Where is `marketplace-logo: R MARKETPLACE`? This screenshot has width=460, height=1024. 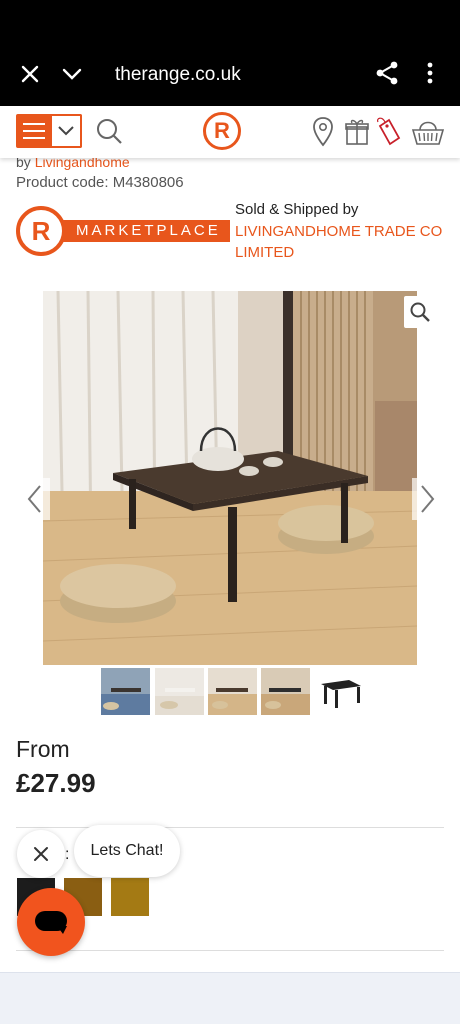 marketplace-logo: R MARKETPLACE is located at coordinates (123, 231).